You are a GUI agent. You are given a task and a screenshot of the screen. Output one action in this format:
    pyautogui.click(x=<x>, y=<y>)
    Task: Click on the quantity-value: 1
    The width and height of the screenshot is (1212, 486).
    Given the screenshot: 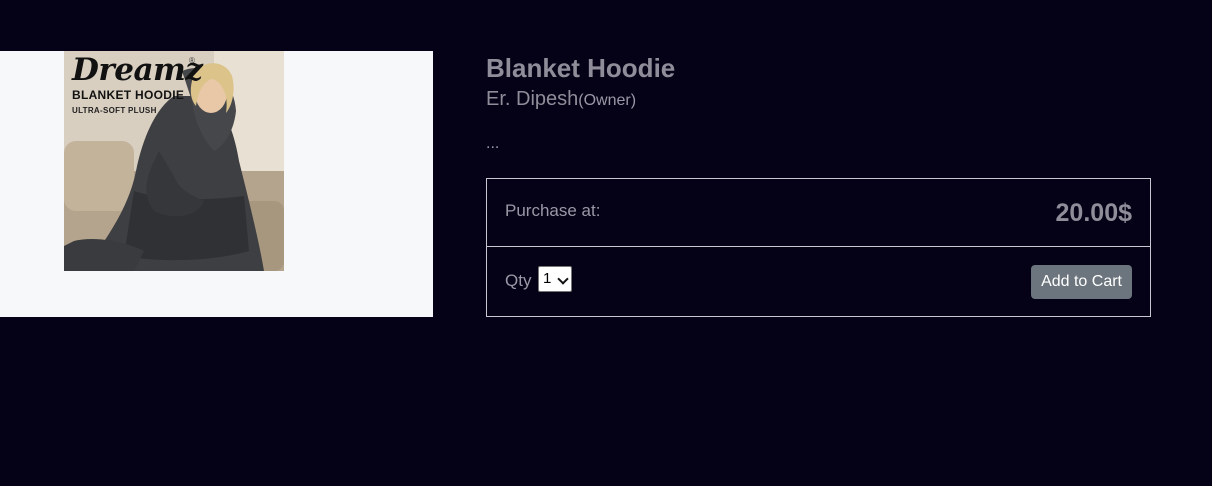 What is the action you would take?
    pyautogui.click(x=547, y=278)
    